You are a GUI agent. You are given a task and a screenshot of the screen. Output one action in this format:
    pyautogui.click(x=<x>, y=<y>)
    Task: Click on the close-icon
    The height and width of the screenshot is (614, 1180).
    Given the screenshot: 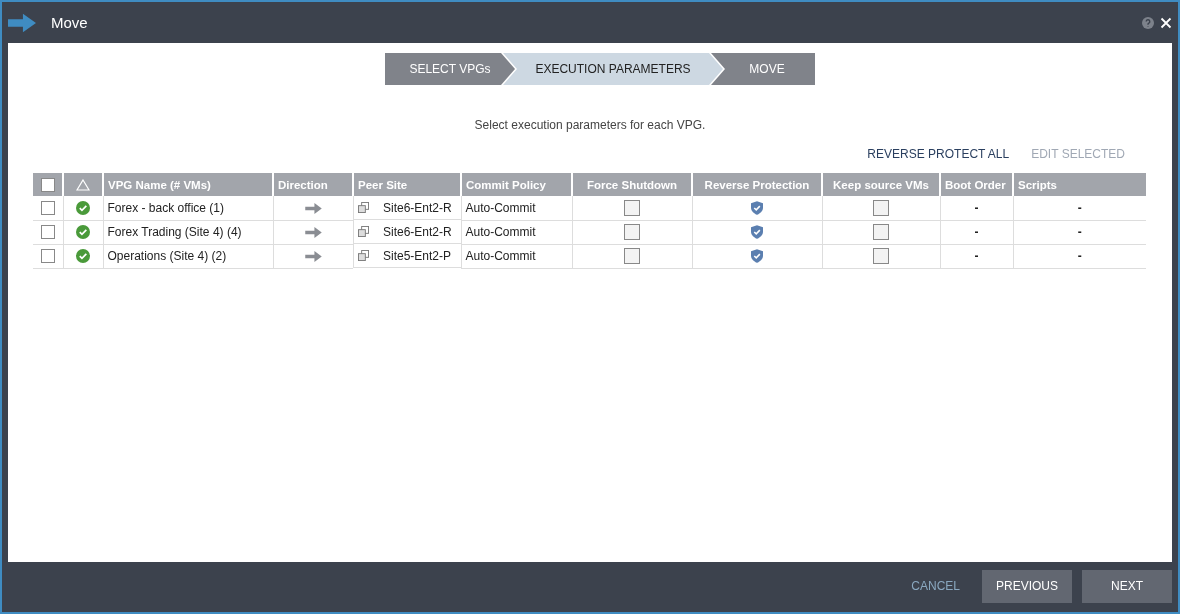 What is the action you would take?
    pyautogui.click(x=1166, y=22)
    